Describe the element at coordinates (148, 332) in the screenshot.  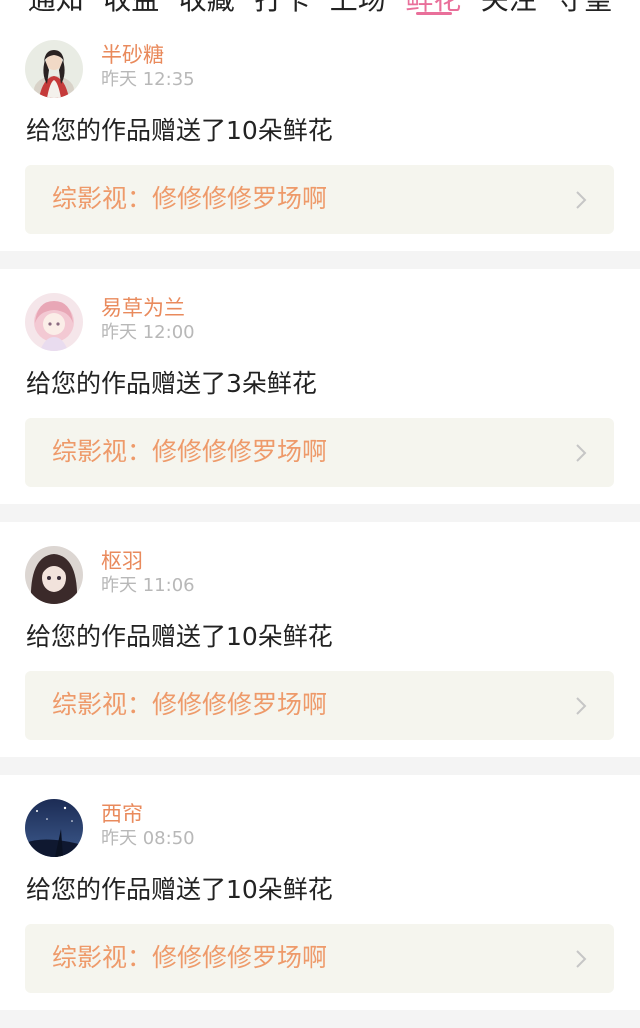
I see `timestamp: 昨天 12:00` at that location.